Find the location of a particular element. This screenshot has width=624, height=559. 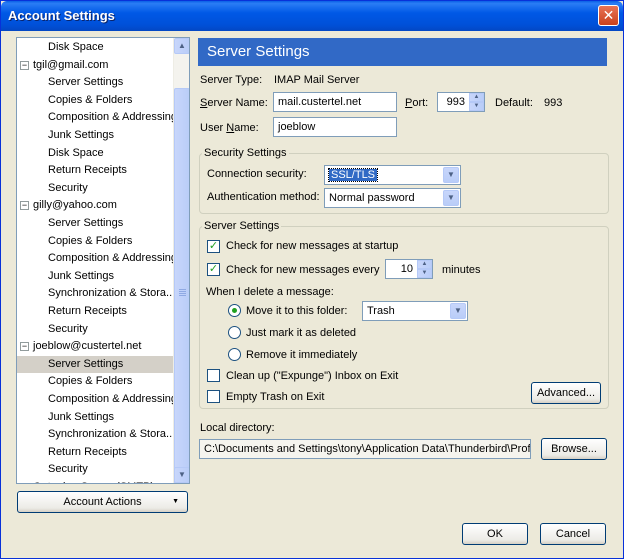

port-value: 993 is located at coordinates (455, 102).